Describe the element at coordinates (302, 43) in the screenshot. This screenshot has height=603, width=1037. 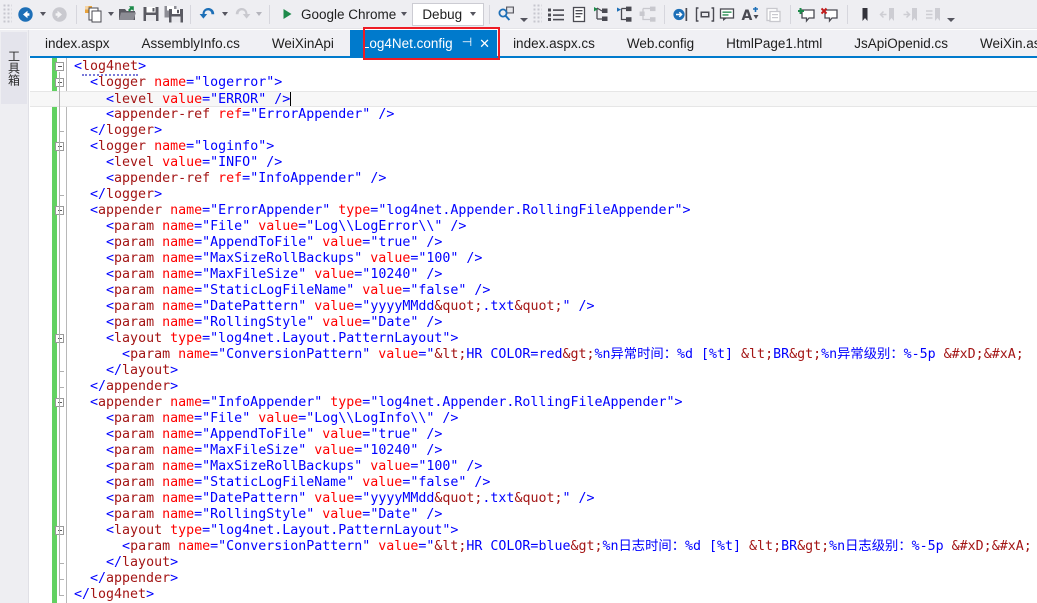
I see `document-tab: WeiXinApi` at that location.